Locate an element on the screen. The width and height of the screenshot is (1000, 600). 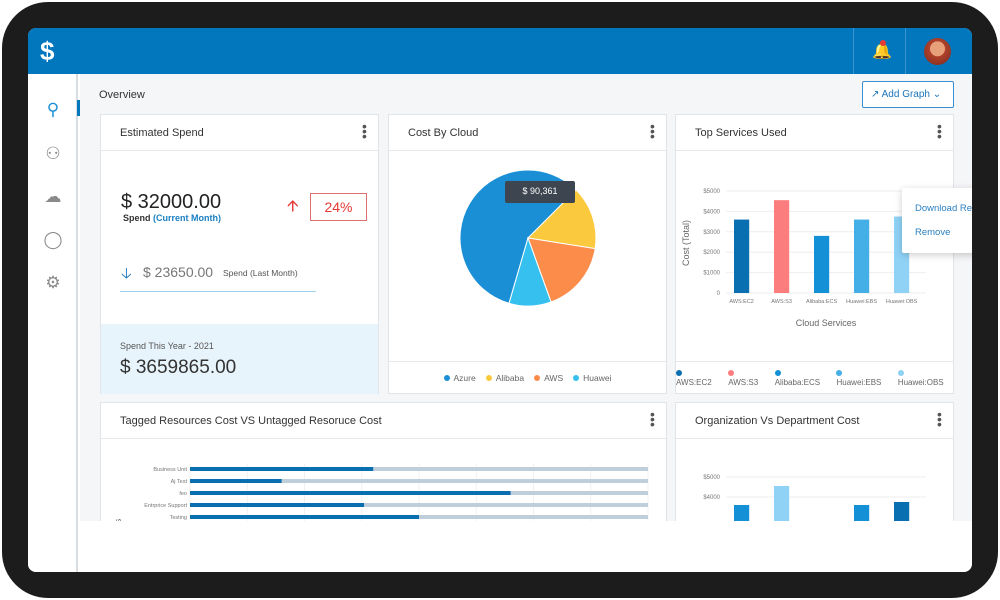
year-spend-panel: Spend This Year - 2021 $ 3659865.00 is located at coordinates (239, 359).